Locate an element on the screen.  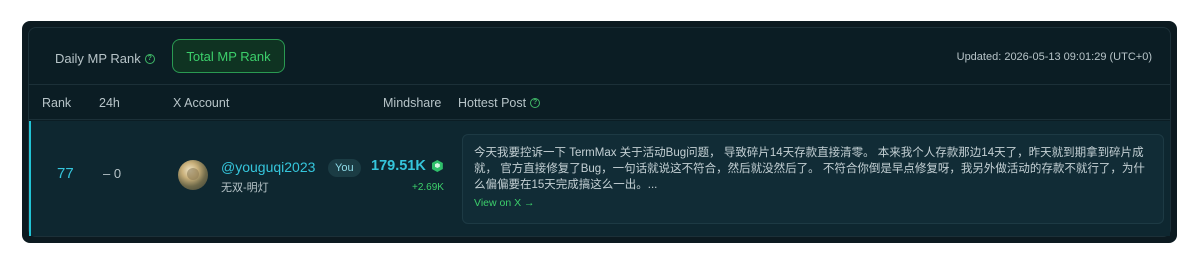
tab-total-mp-rank: Total MP Rank is located at coordinates (228, 56).